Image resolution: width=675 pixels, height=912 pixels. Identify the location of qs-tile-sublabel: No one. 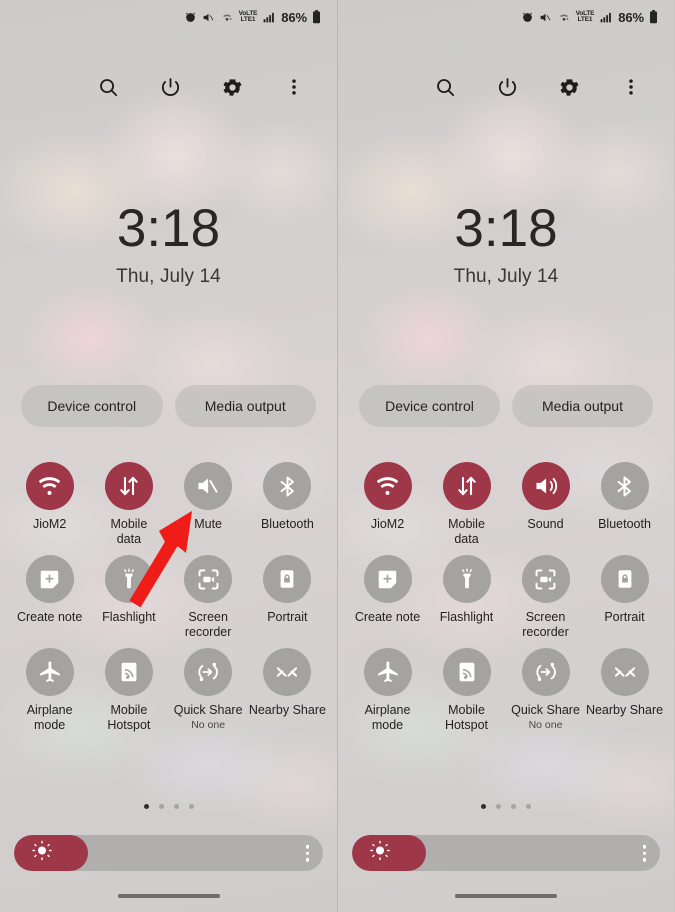
(545, 725).